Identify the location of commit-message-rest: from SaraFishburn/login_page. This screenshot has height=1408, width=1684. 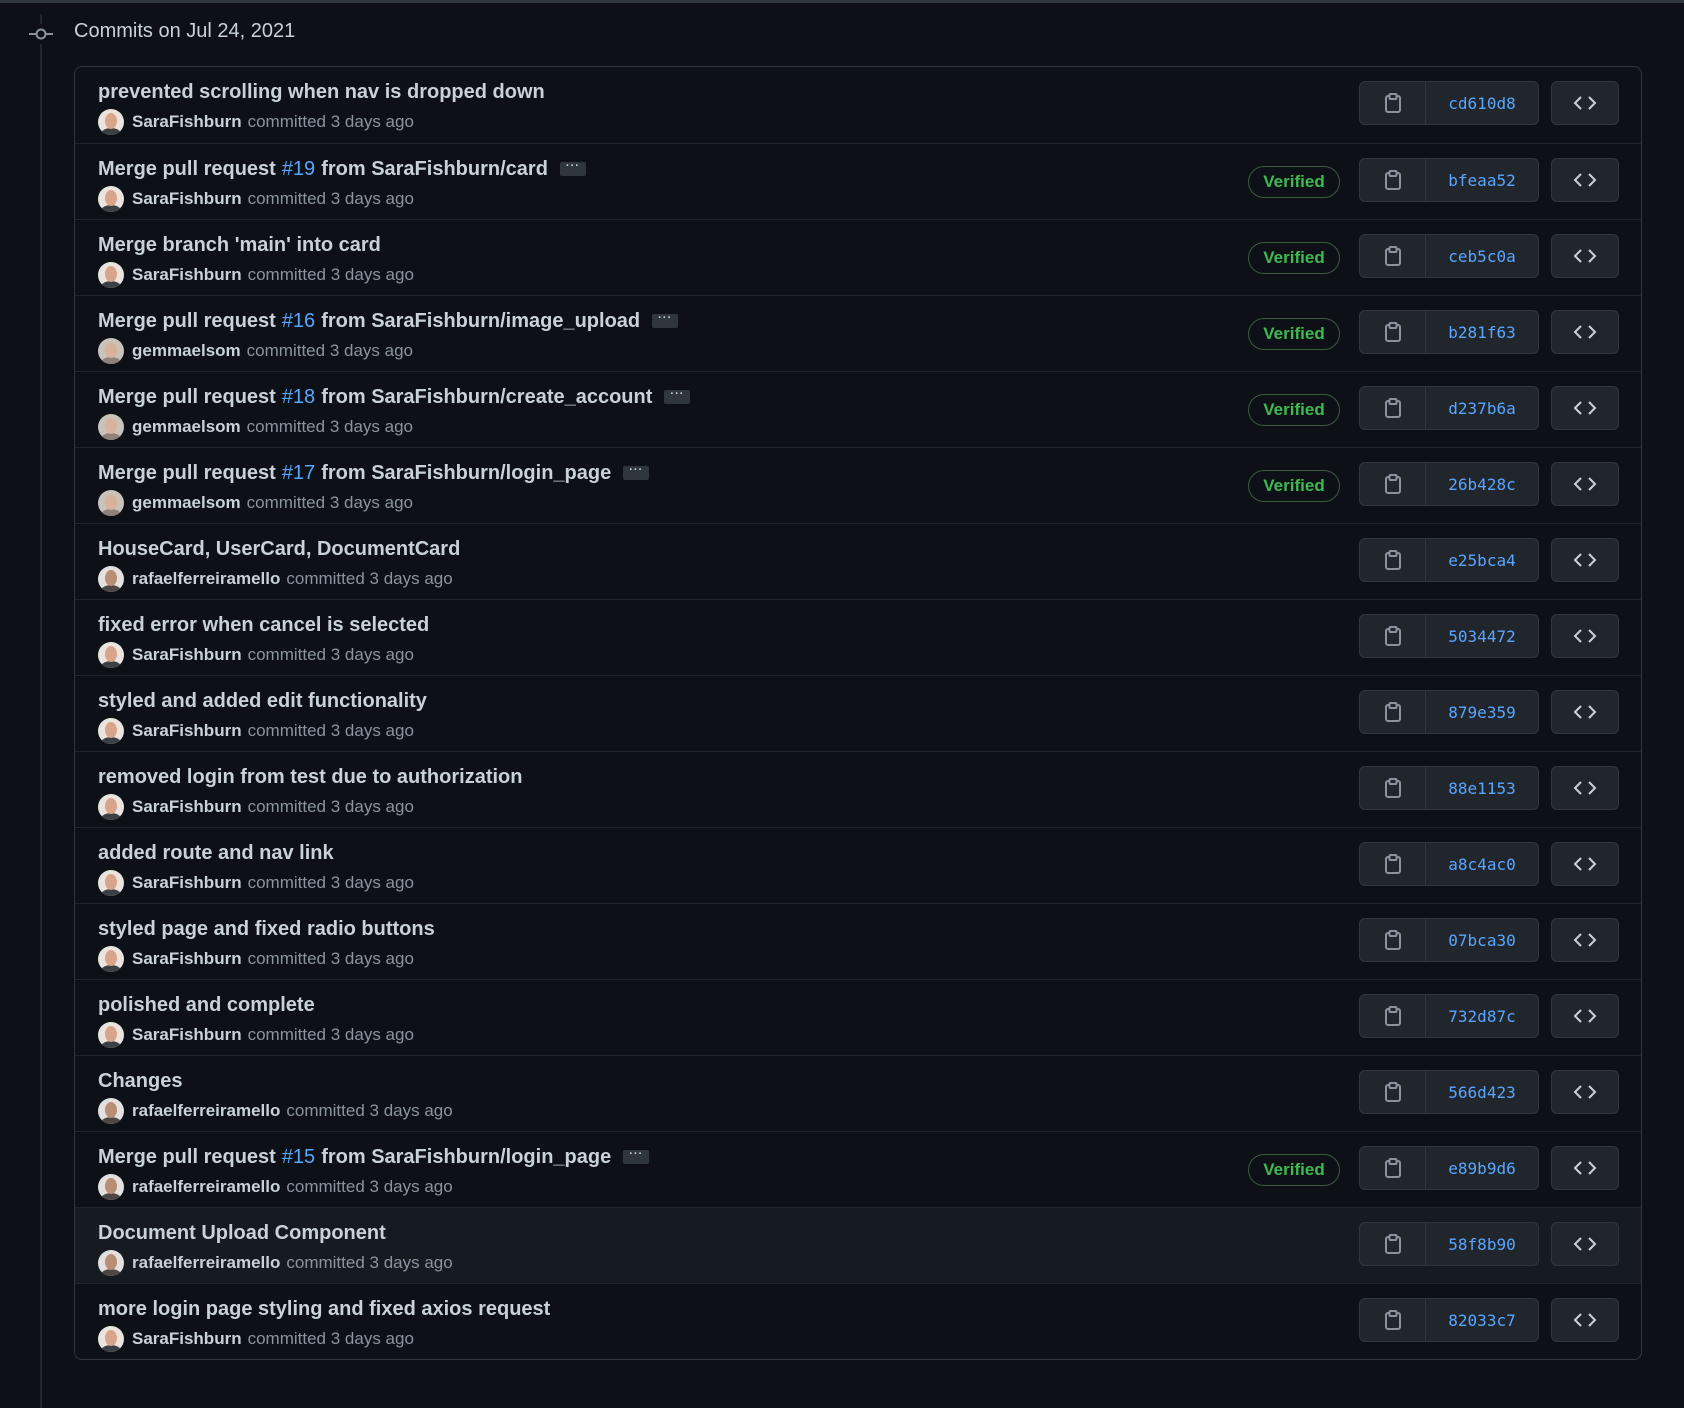
(466, 473).